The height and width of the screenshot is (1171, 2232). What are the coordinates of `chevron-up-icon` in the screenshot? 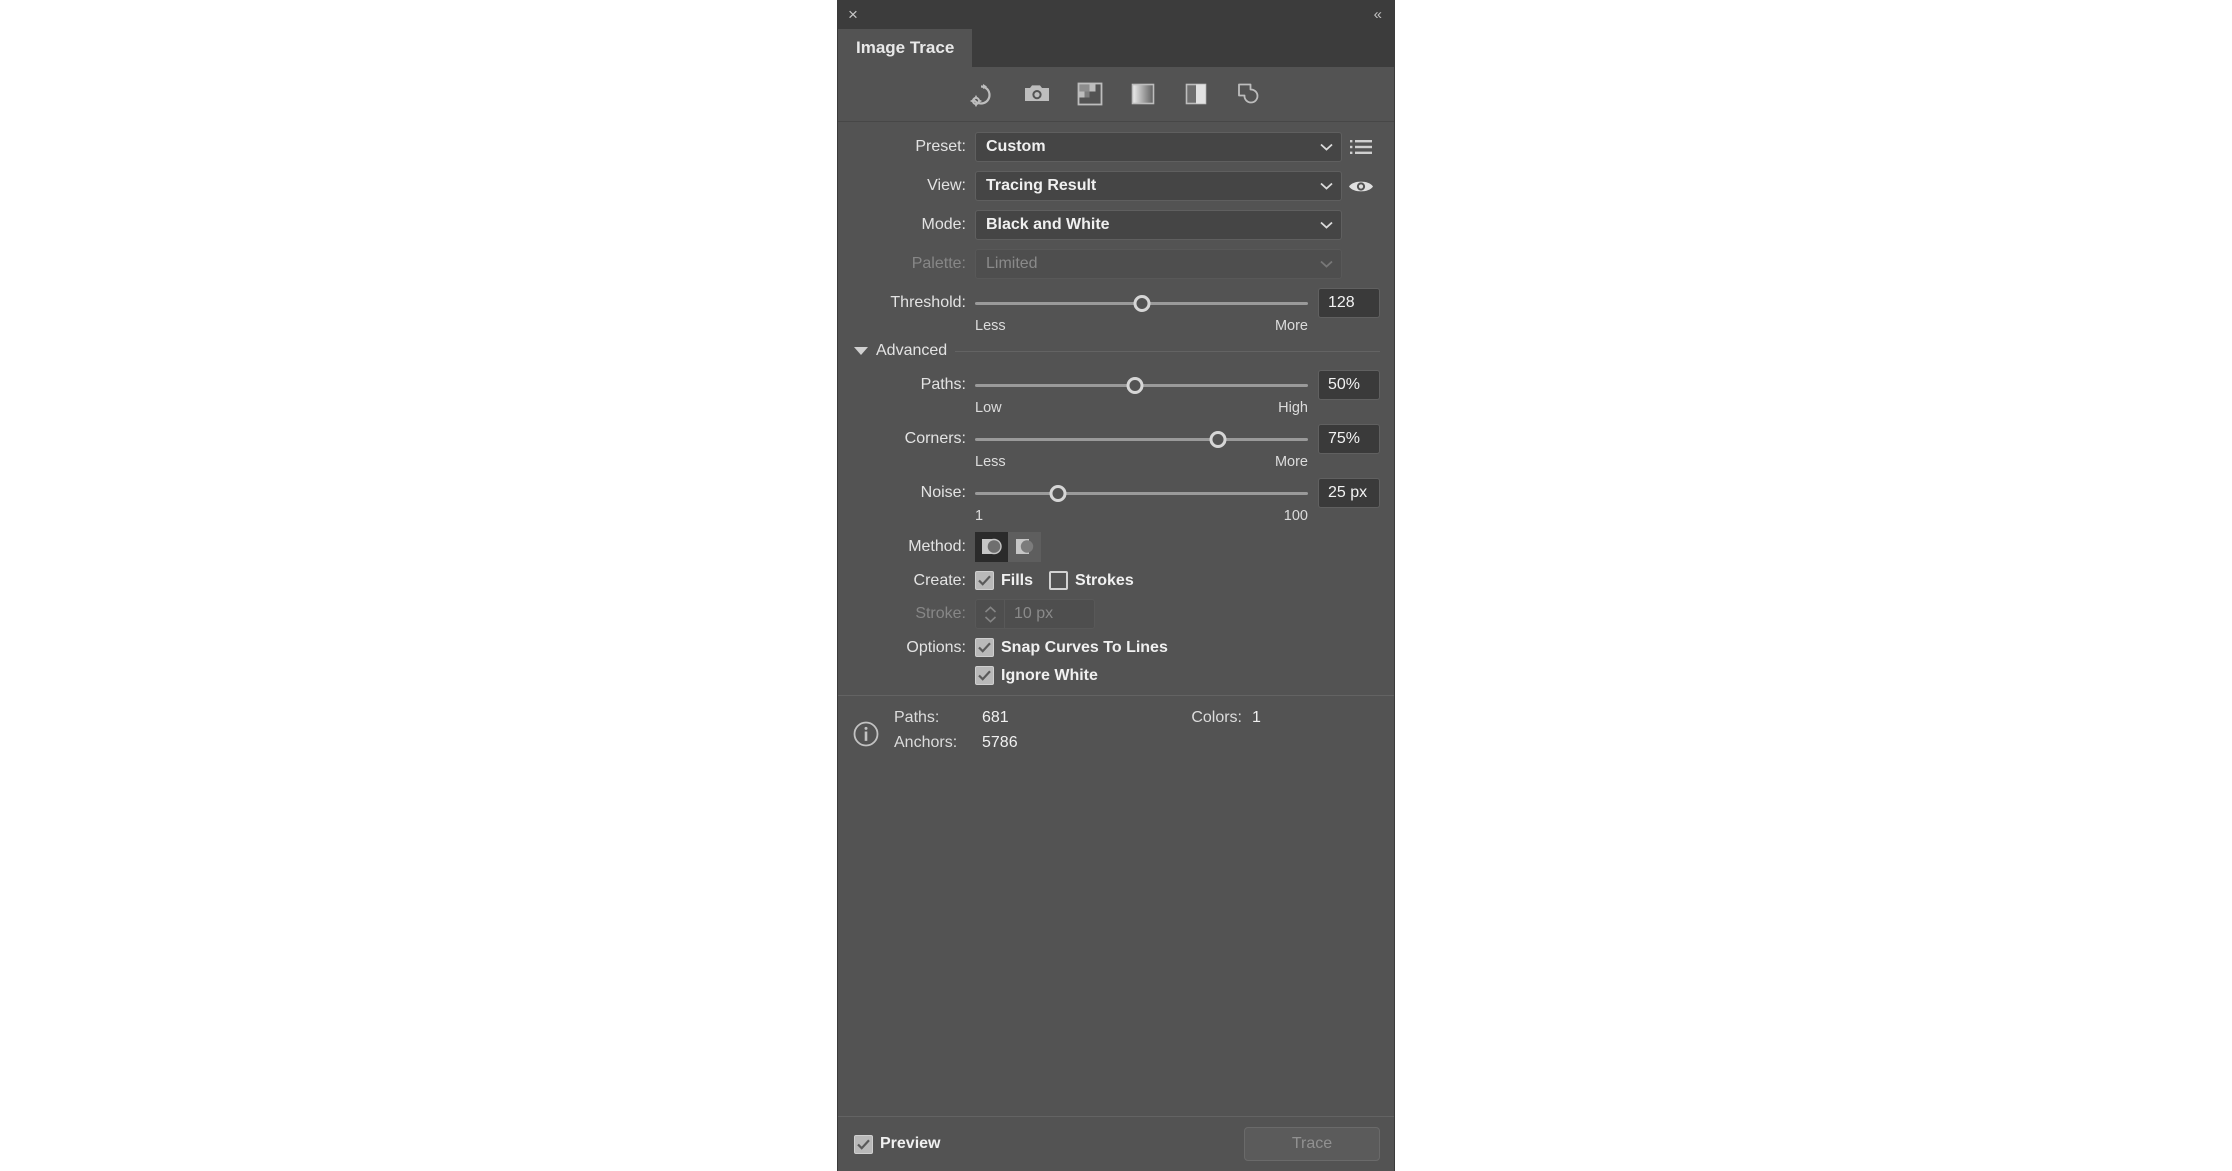 It's located at (990, 609).